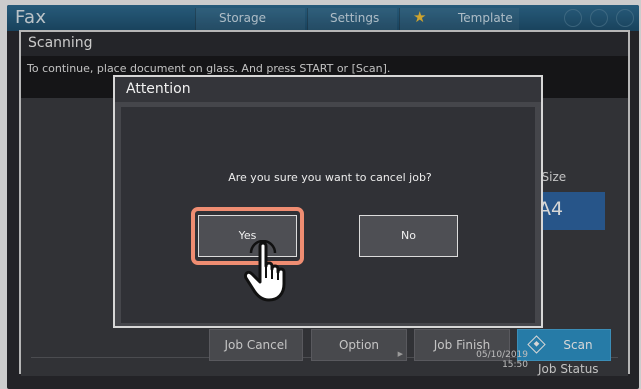 The image size is (641, 389). I want to click on hand-pointer-icon, so click(265, 271).